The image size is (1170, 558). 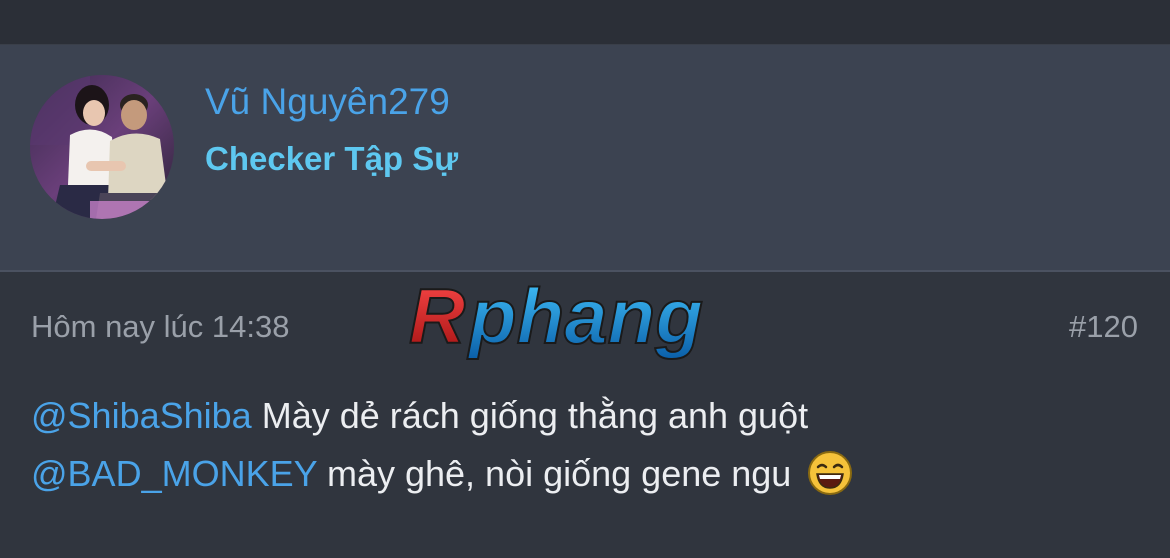 I want to click on laughing-face-icon, so click(x=830, y=473).